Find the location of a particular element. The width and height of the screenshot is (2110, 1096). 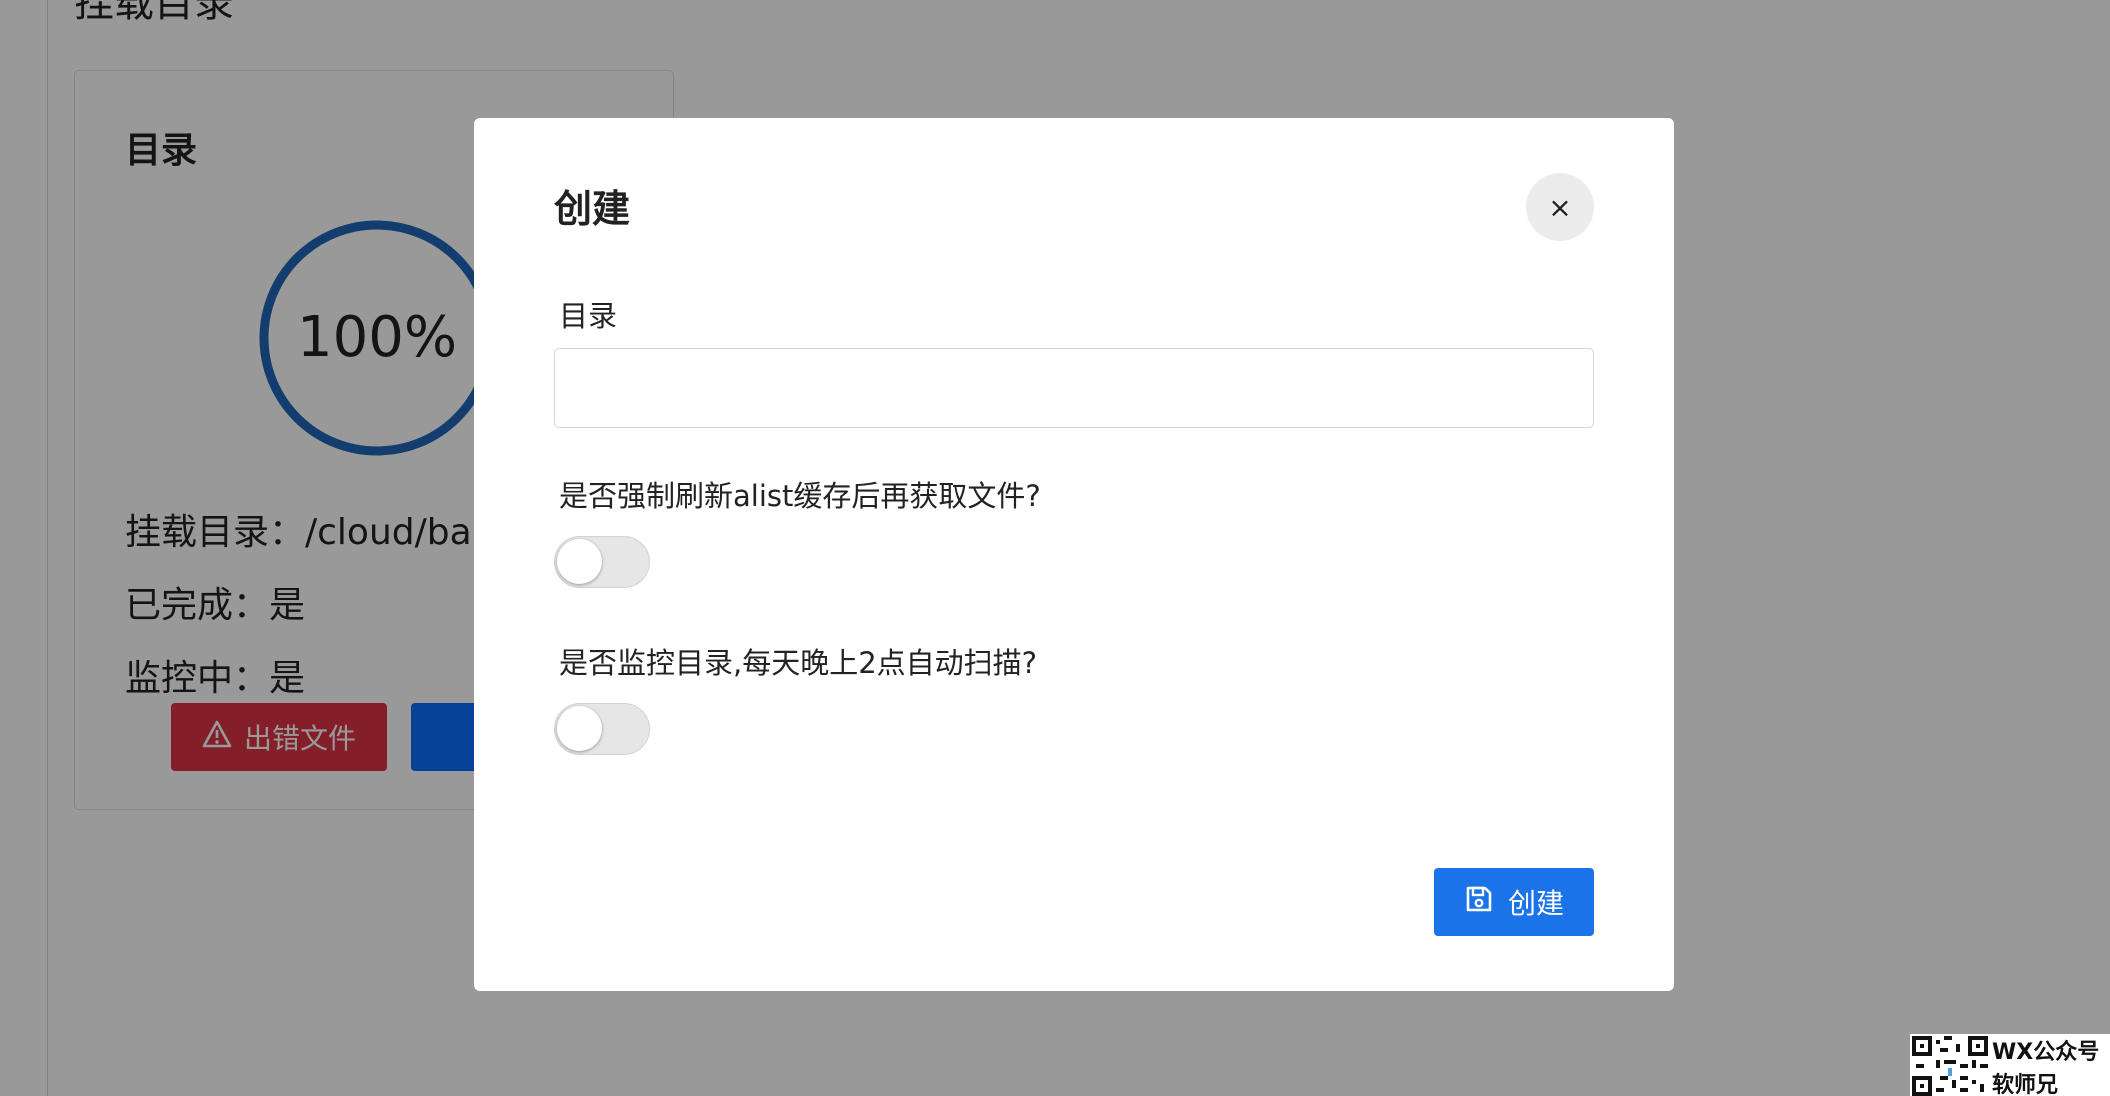

monitor-directory-toggle is located at coordinates (602, 729).